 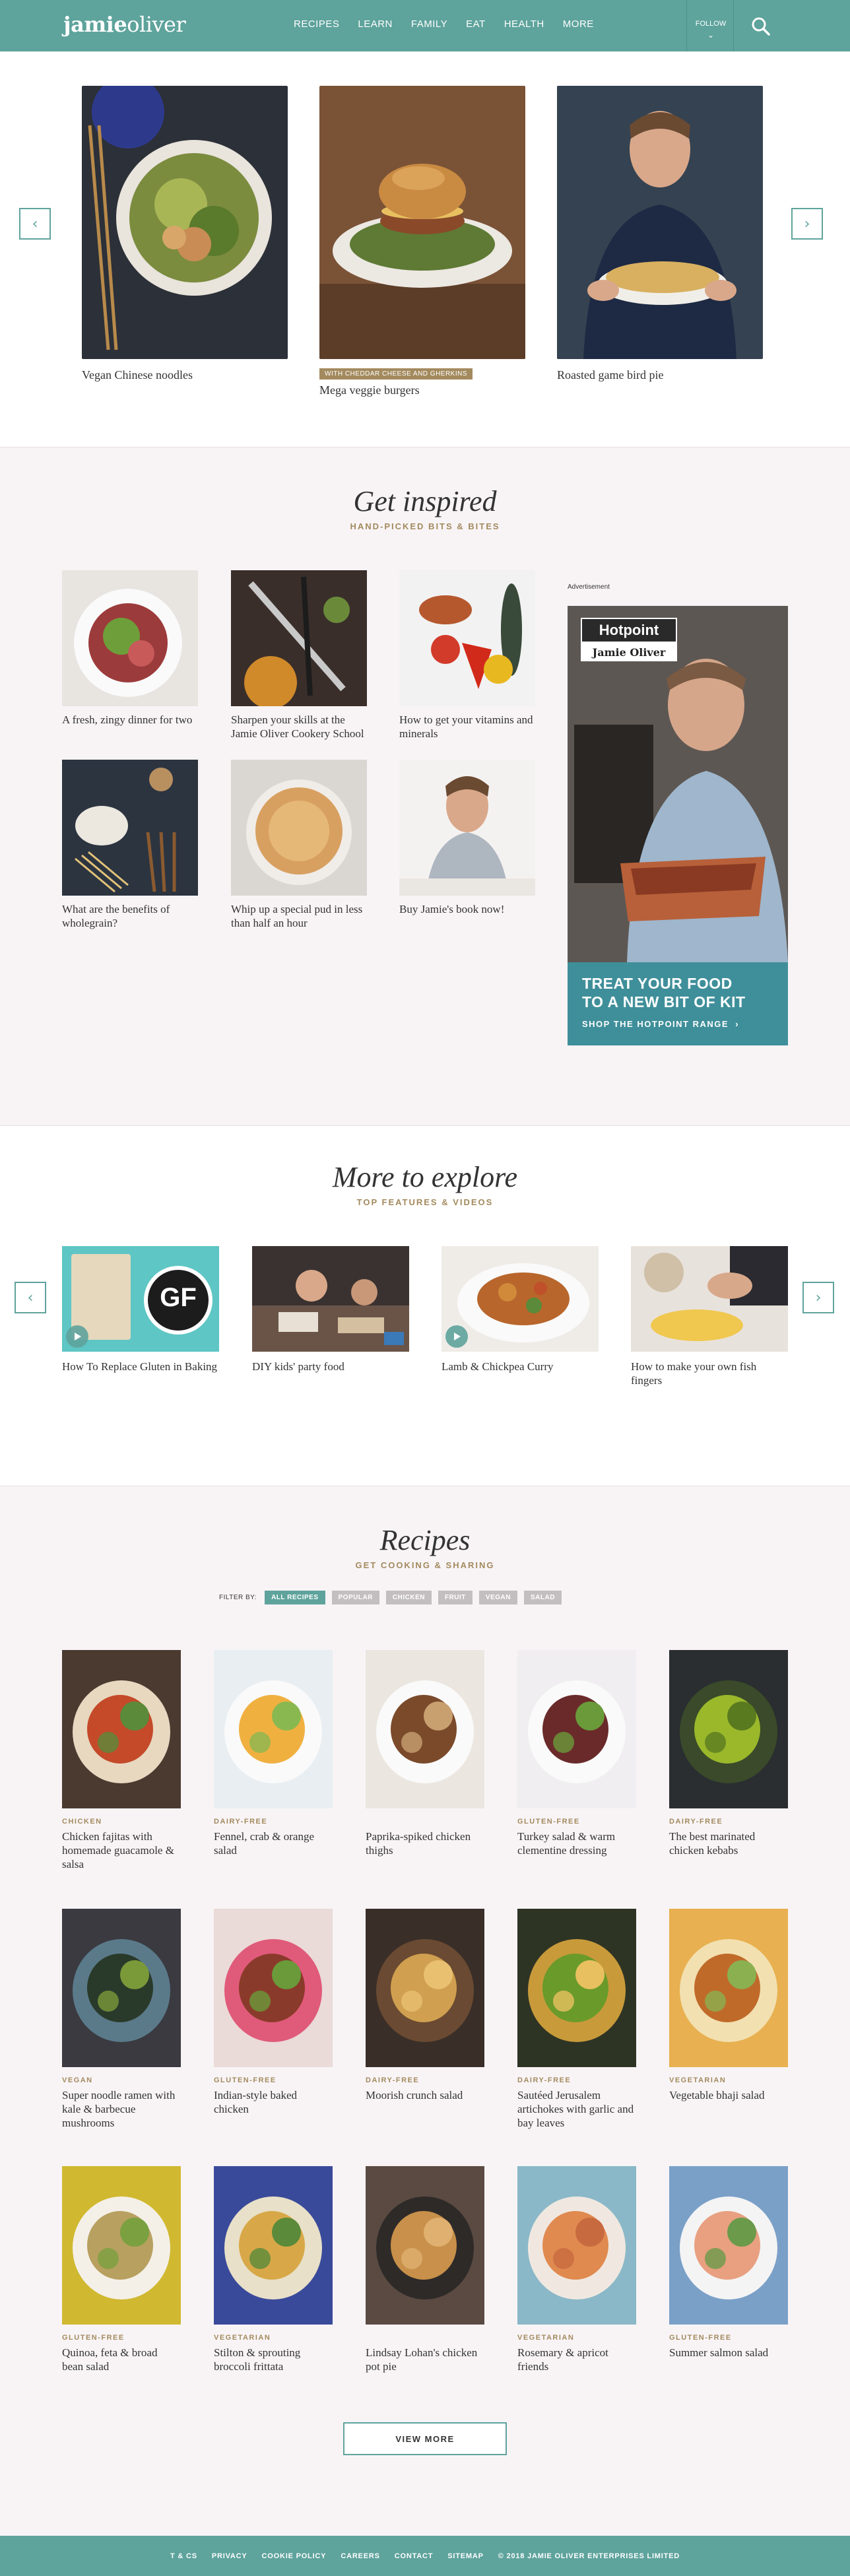 I want to click on tile-caption: A fresh, zingy dinner for two, so click(x=130, y=720).